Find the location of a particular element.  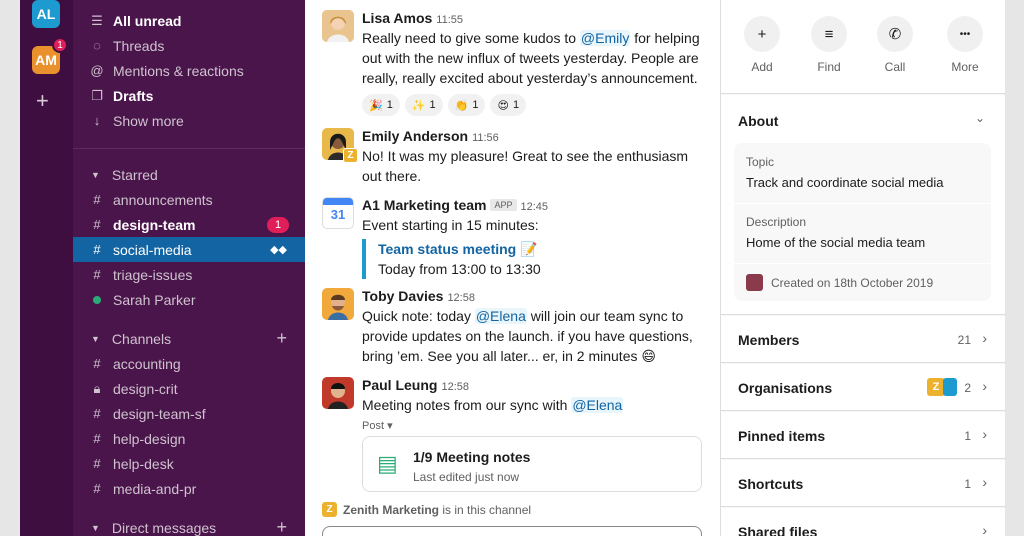

sidebar-item-show-more: ↓ Show more is located at coordinates (189, 120).